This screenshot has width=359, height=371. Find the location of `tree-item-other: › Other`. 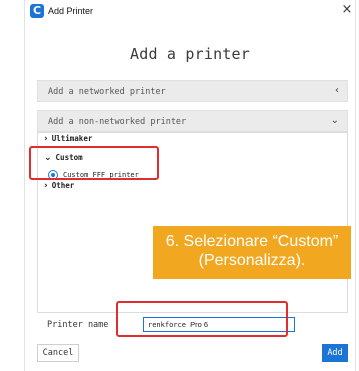

tree-item-other: › Other is located at coordinates (59, 186).